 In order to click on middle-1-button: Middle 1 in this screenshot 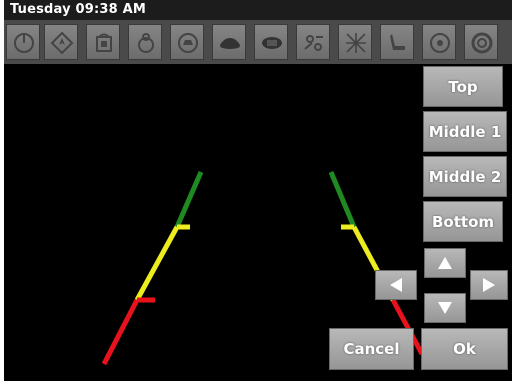, I will do `click(465, 131)`.